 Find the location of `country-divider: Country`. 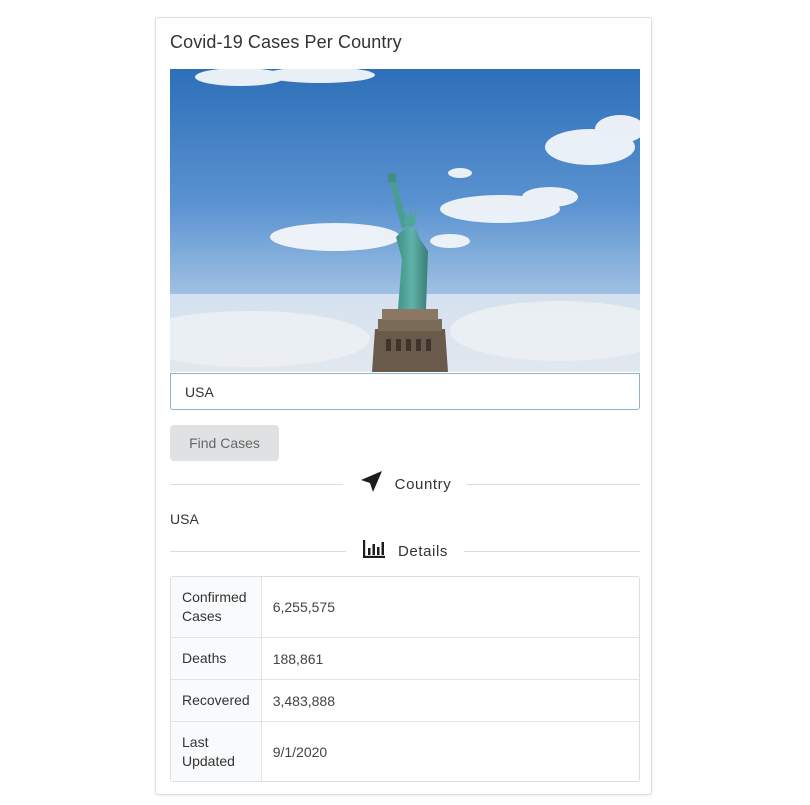

country-divider: Country is located at coordinates (405, 484).